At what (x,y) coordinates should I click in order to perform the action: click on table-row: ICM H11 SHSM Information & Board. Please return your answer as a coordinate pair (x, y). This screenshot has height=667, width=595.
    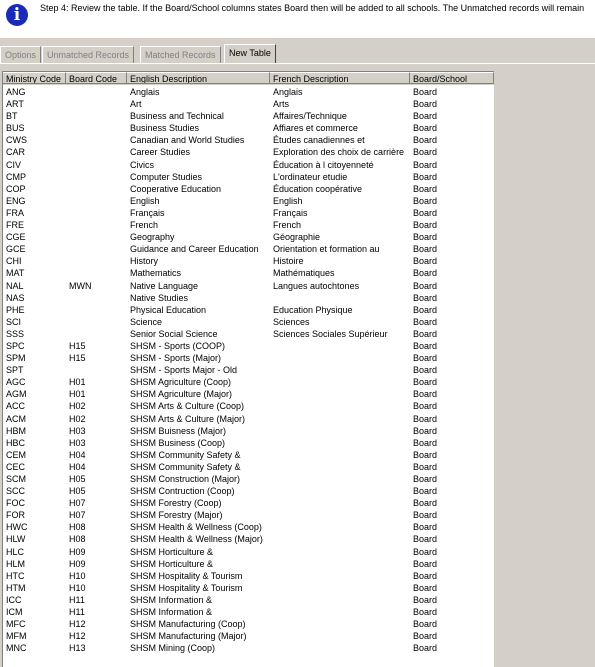
    Looking at the image, I should click on (248, 612).